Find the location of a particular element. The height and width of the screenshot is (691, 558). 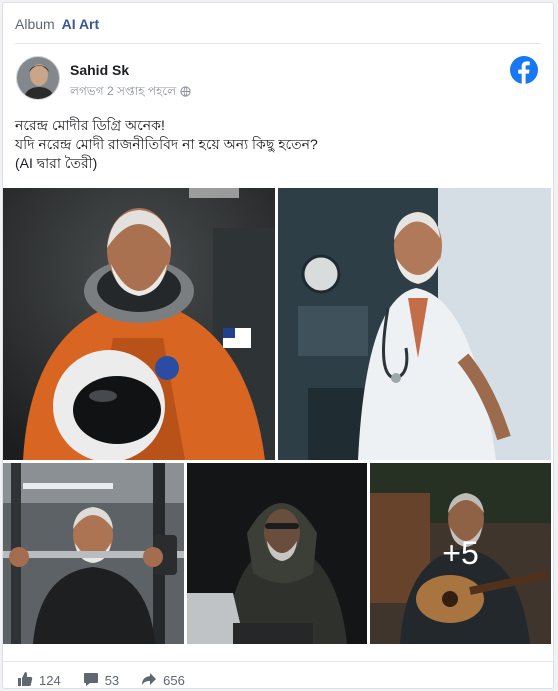

photo-gym is located at coordinates (93, 553).